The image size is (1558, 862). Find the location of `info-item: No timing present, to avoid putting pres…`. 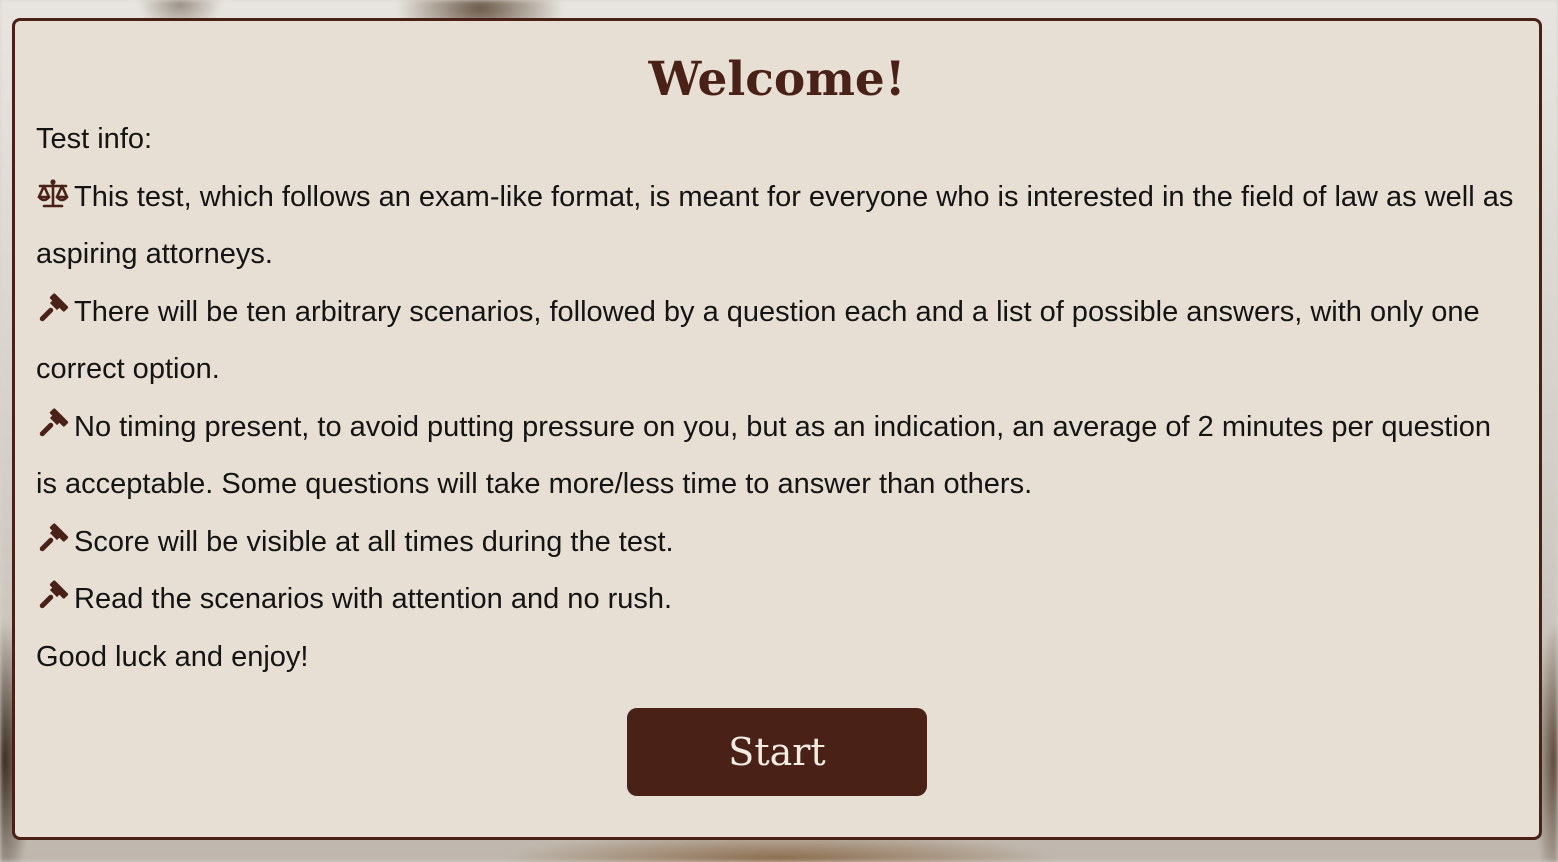

info-item: No timing present, to avoid putting pres… is located at coordinates (777, 456).